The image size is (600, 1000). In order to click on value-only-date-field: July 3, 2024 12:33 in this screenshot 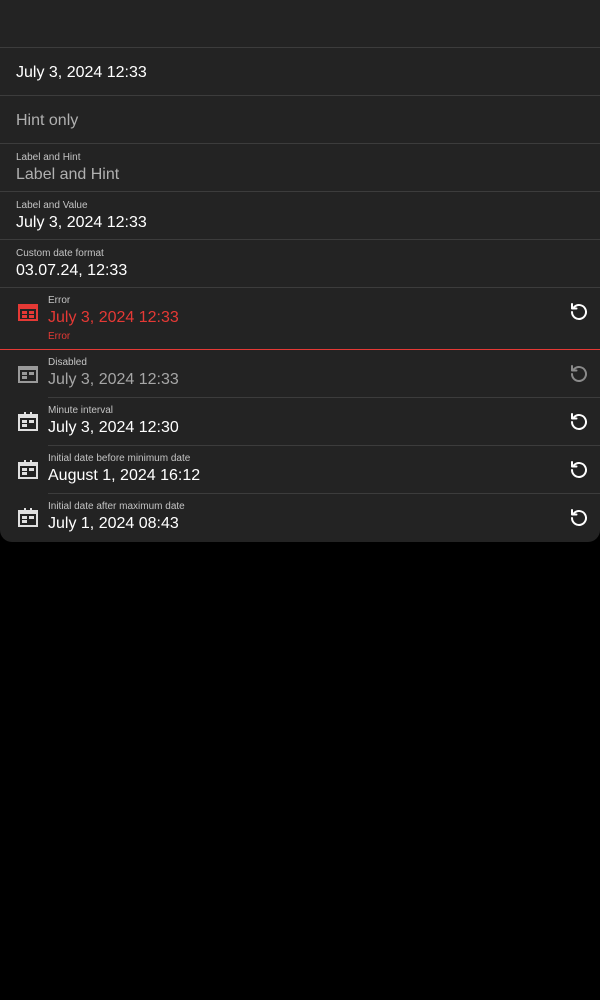, I will do `click(300, 72)`.